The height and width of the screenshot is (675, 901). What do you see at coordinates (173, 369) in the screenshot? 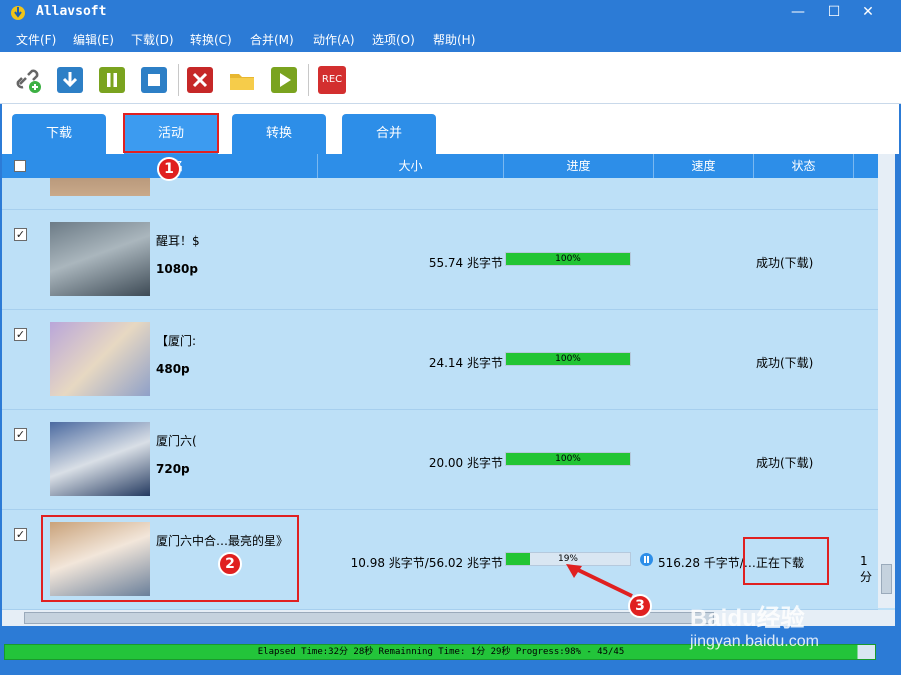
I see `video-resolution: 480p` at bounding box center [173, 369].